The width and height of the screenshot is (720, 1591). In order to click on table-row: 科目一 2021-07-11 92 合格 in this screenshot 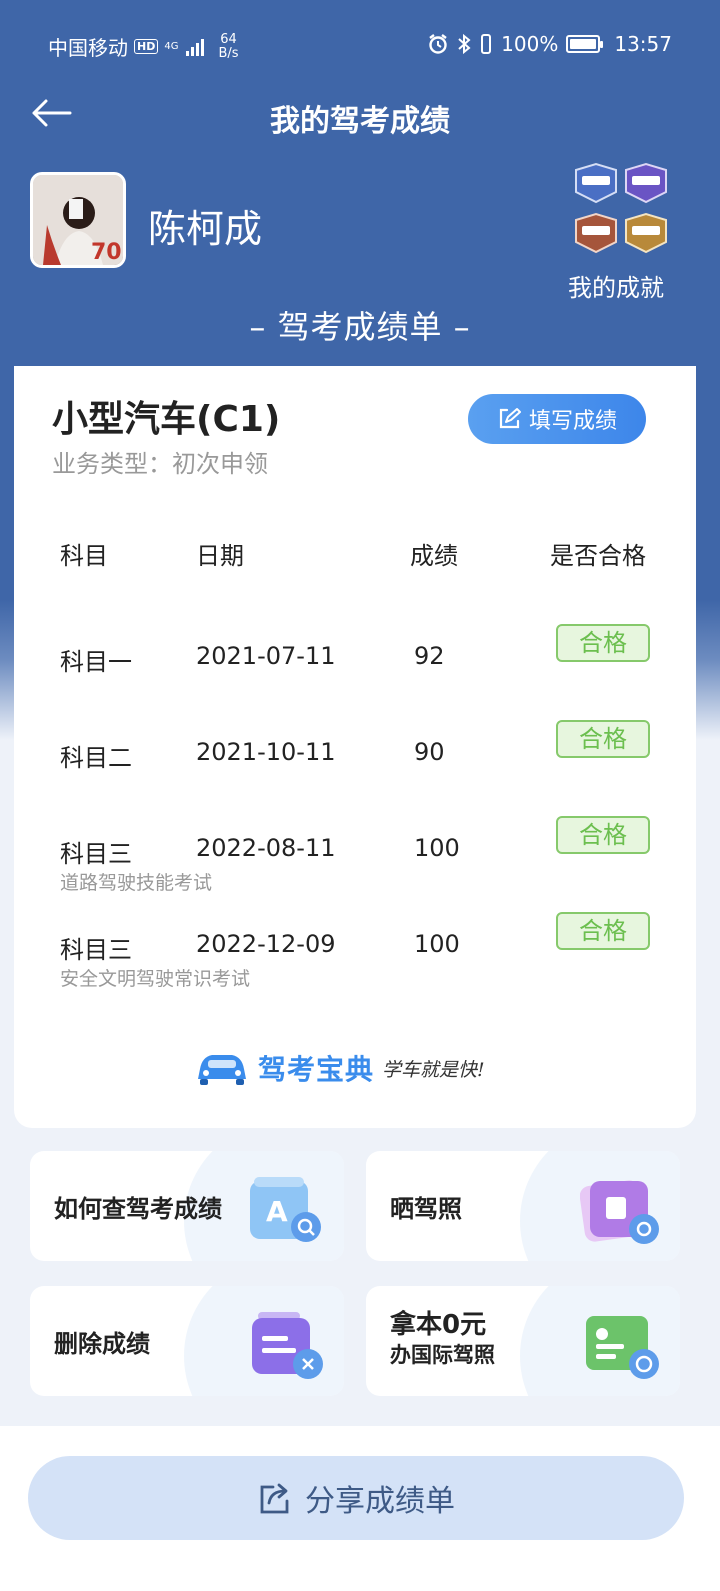, I will do `click(355, 668)`.